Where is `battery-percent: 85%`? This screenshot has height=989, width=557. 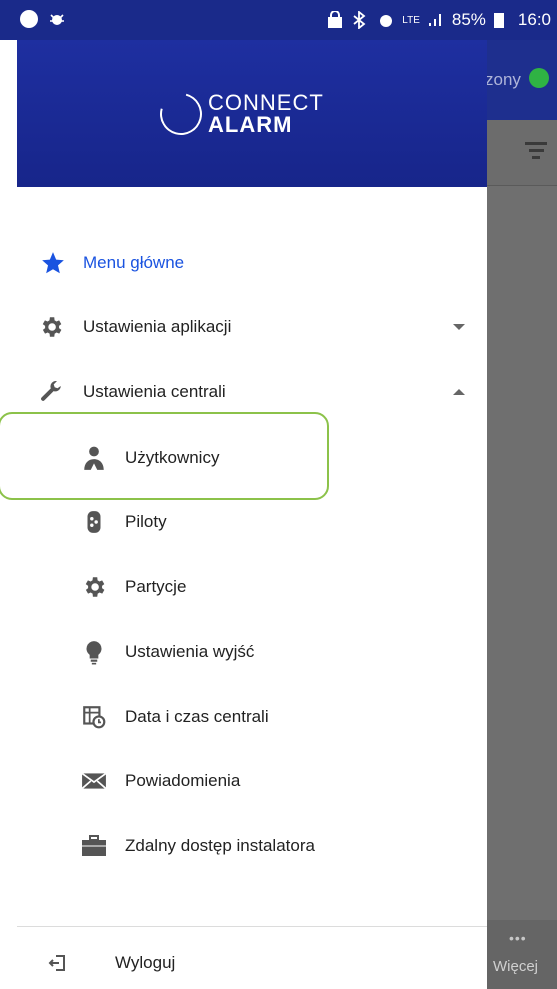
battery-percent: 85% is located at coordinates (468, 19).